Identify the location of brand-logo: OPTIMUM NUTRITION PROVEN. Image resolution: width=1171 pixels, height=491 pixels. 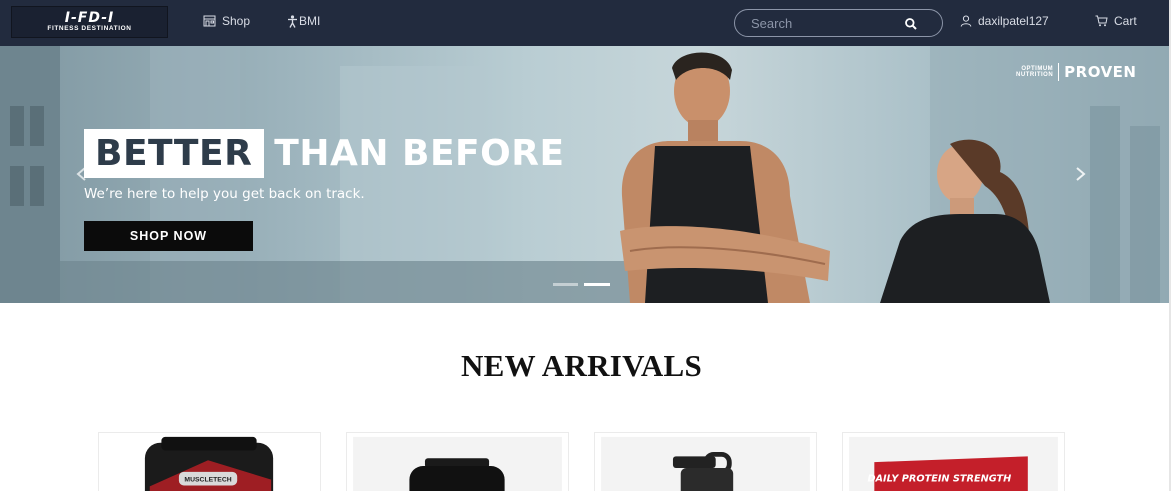
(1076, 72).